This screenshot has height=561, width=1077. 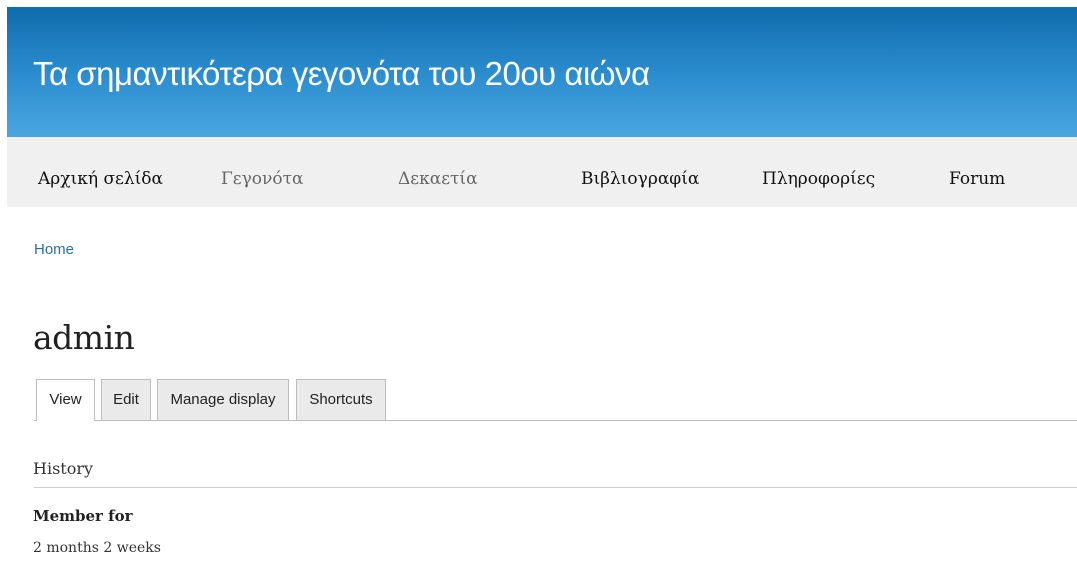 I want to click on nav-item-forum: Forum, so click(x=977, y=179).